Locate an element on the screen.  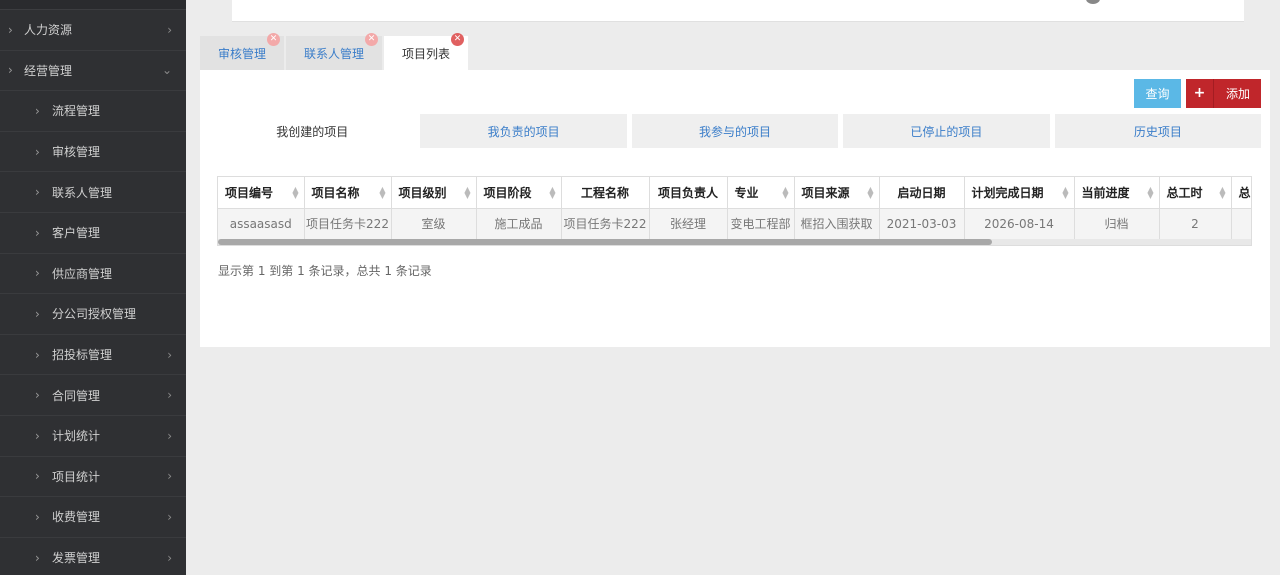
sidebar-item: › 客户管理 is located at coordinates (93, 233).